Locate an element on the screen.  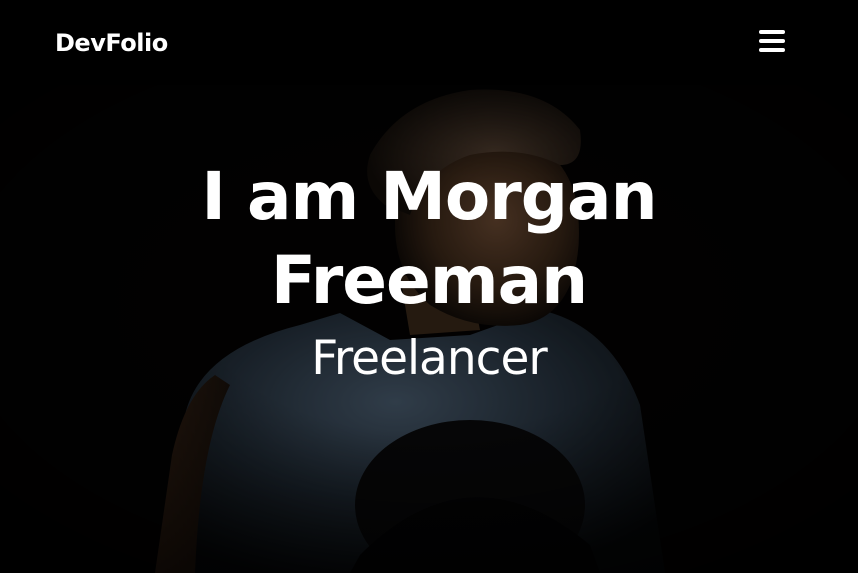
navbar: DevFolio is located at coordinates (429, 42).